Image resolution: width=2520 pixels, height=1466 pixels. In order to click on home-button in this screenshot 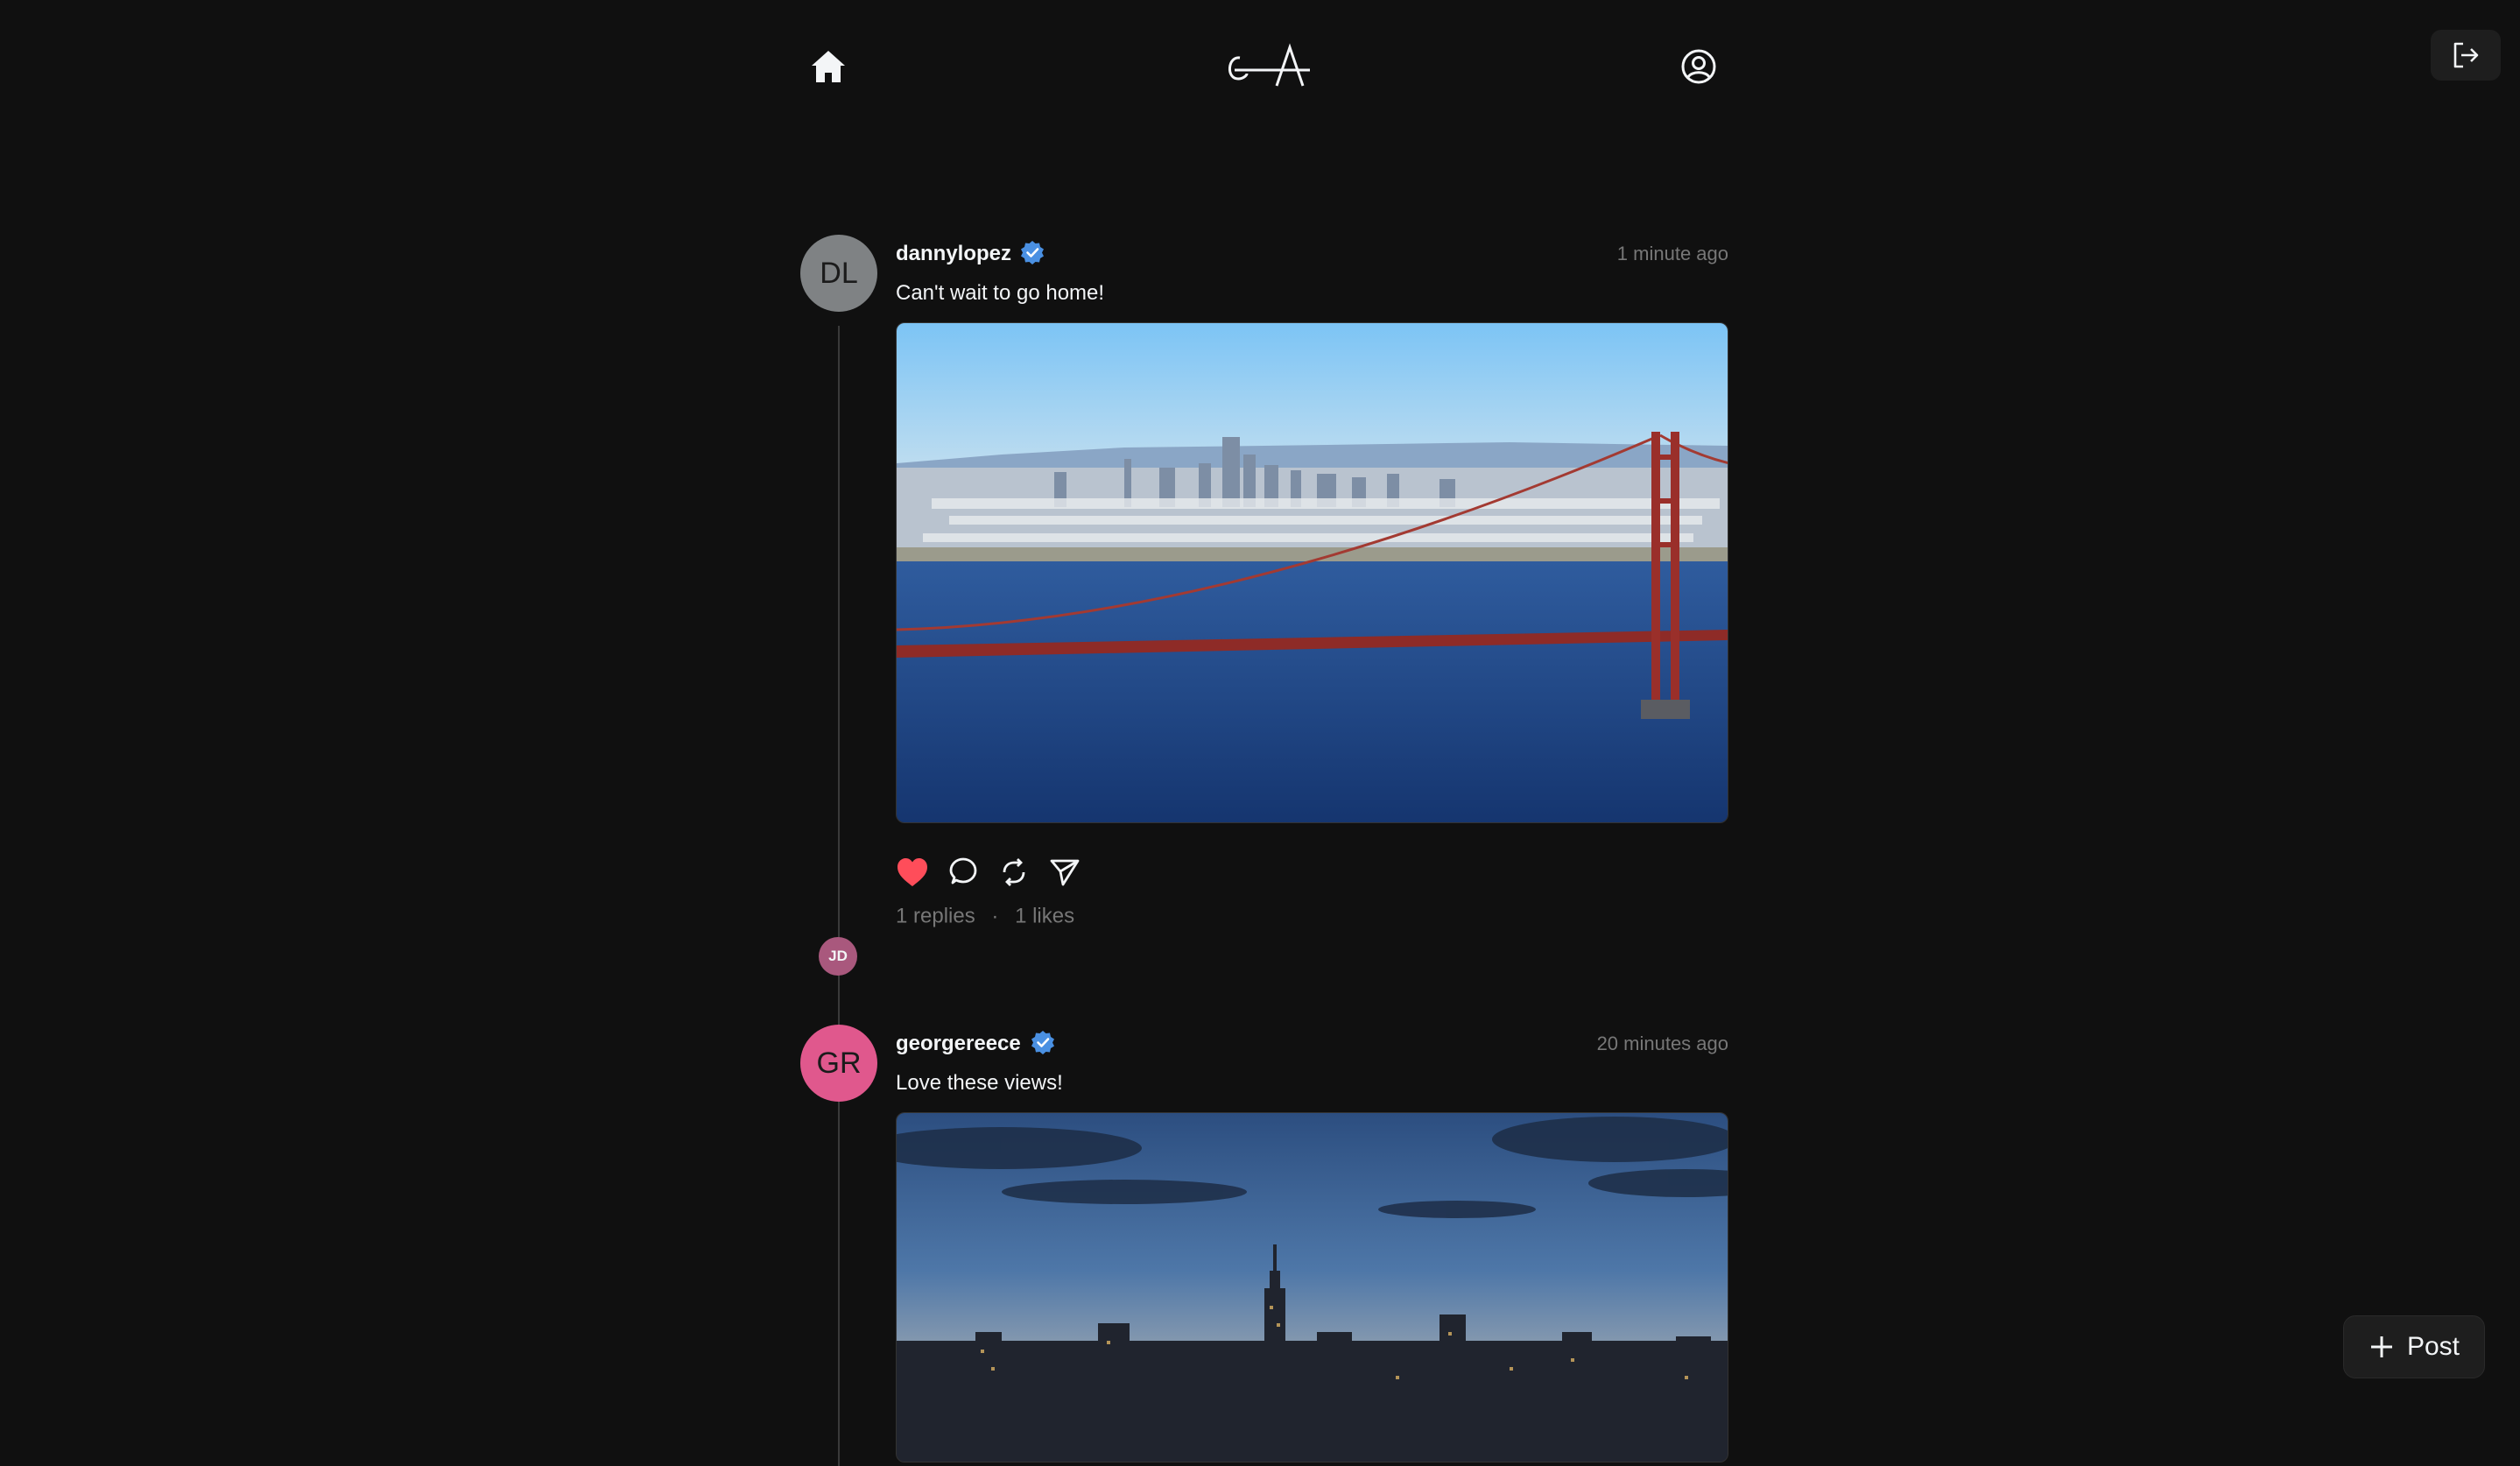, I will do `click(828, 66)`.